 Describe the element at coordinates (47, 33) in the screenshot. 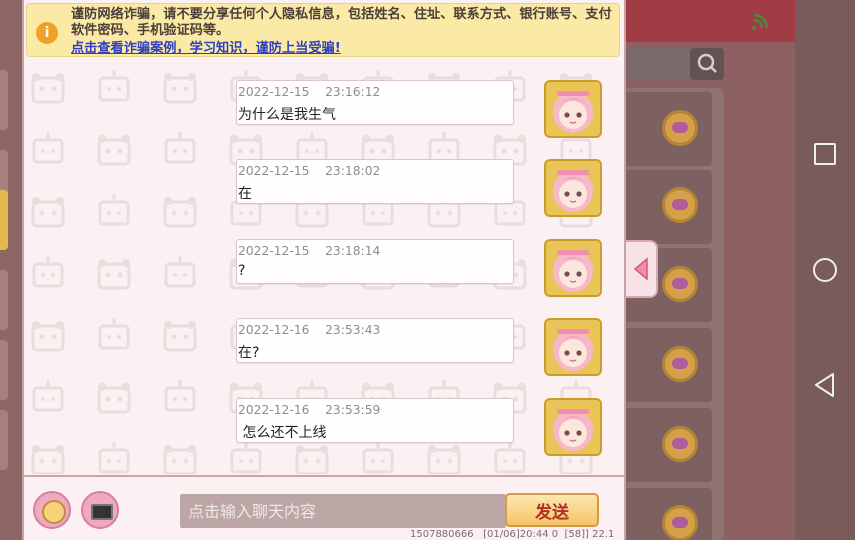

I see `info-icon: i` at that location.